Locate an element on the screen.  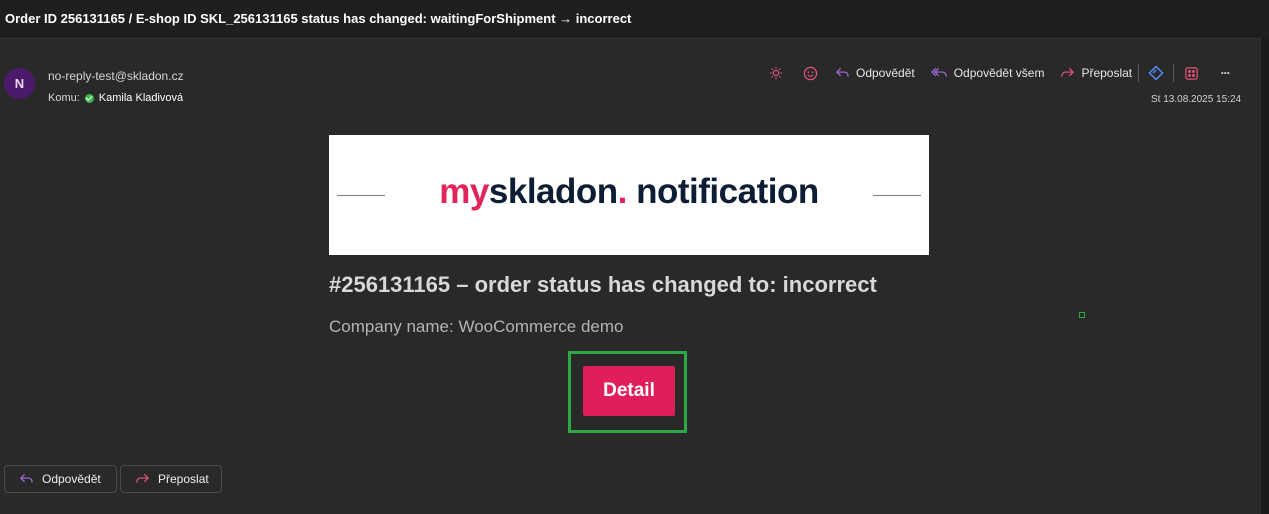
apps-icon is located at coordinates (1191, 73).